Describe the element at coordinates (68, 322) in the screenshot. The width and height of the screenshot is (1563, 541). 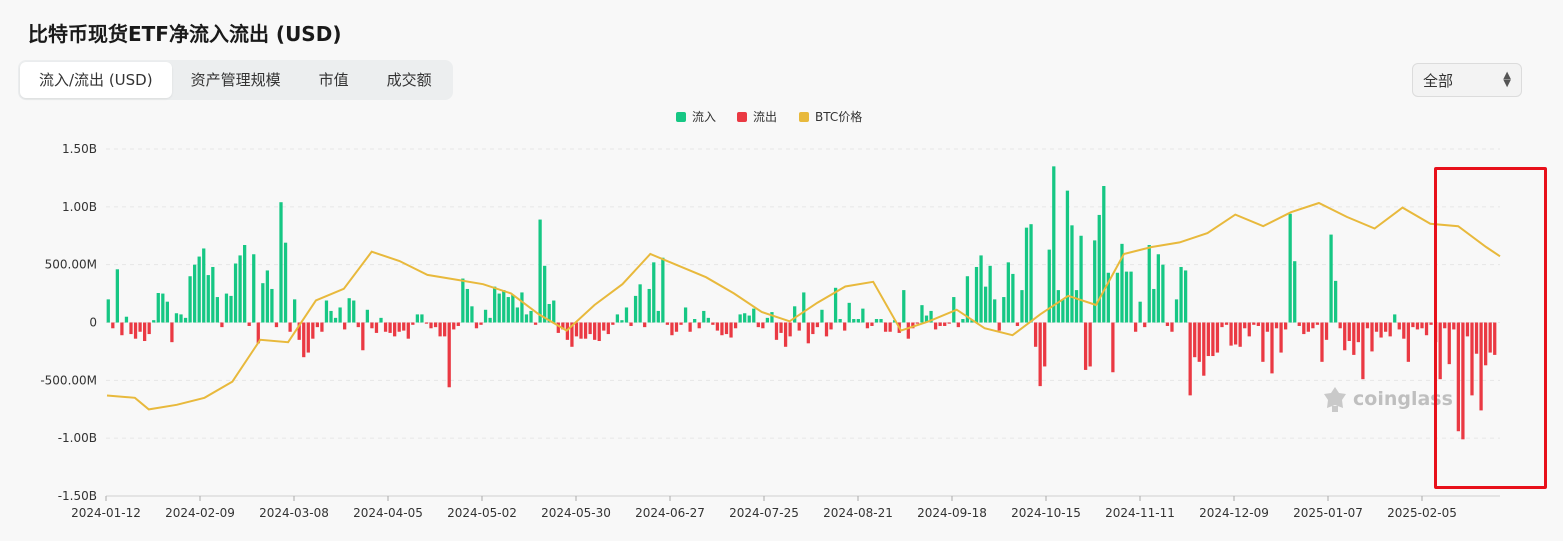
I see `y-axis: 1.50B 1.00B 500.00M 0 -500.00M -1.00B -1.50B` at that location.